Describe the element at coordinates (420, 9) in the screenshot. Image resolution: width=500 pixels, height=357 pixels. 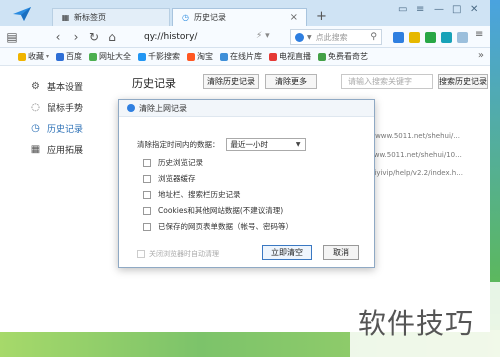
I see `menu-icon: ≡` at that location.